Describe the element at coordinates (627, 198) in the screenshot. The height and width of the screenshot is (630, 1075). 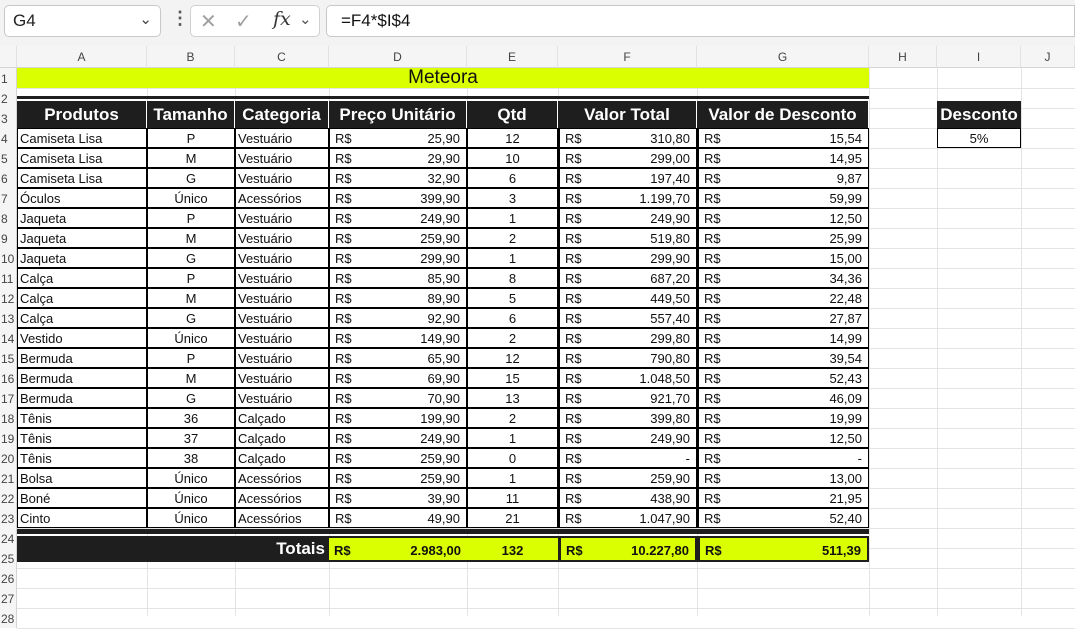
I see `cell-valor-total: R$ 1.199,70` at that location.